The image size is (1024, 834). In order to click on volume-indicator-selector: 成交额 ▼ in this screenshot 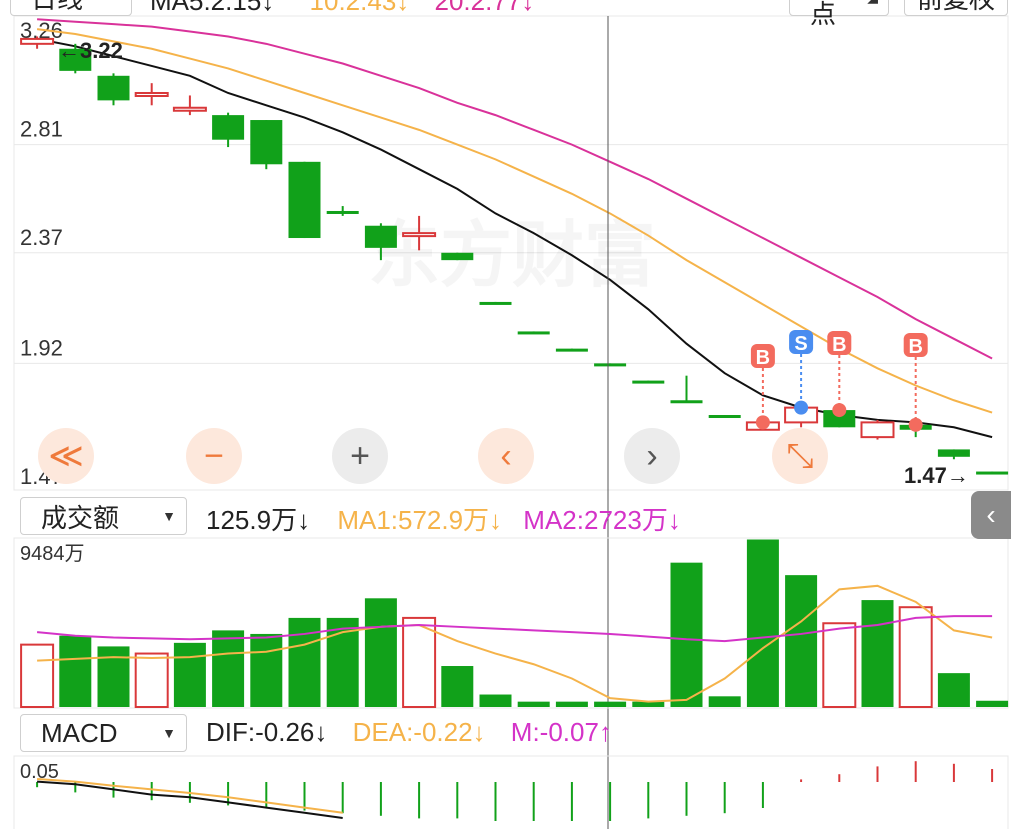, I will do `click(103, 516)`.